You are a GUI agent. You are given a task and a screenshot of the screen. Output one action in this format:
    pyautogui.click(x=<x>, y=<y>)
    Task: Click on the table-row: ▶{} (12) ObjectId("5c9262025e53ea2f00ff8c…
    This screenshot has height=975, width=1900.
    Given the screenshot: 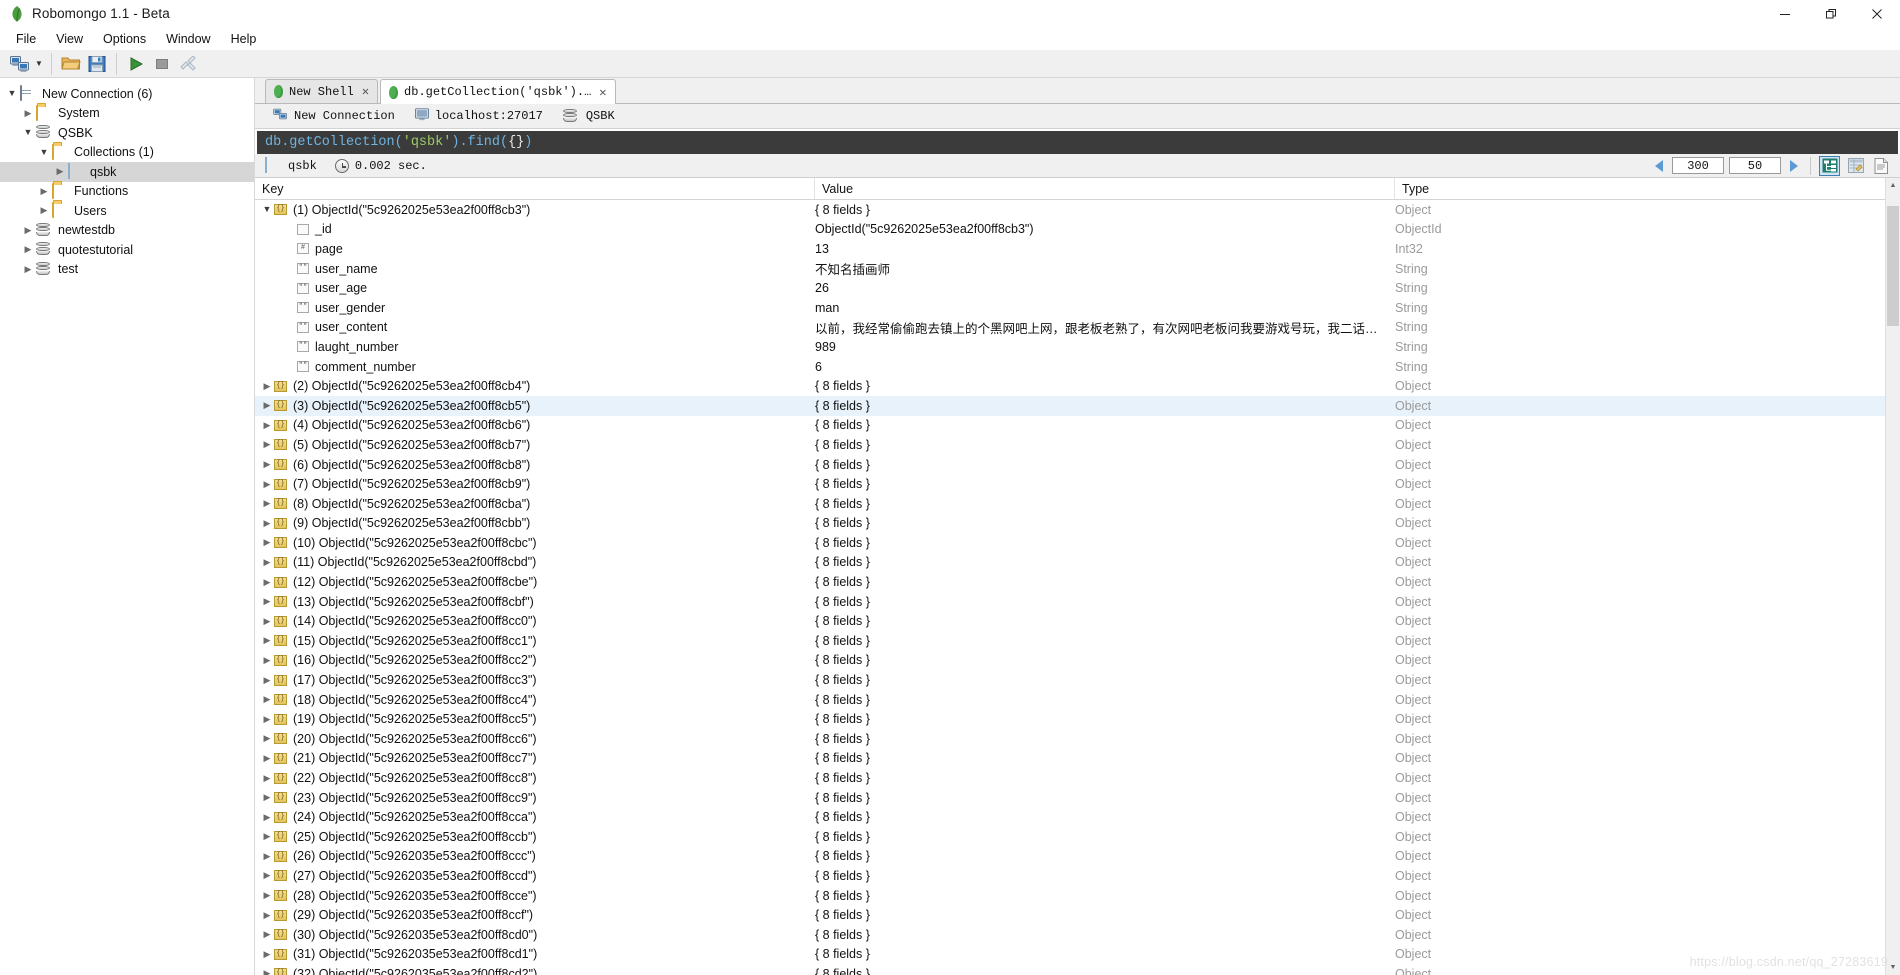 What is the action you would take?
    pyautogui.click(x=1077, y=582)
    